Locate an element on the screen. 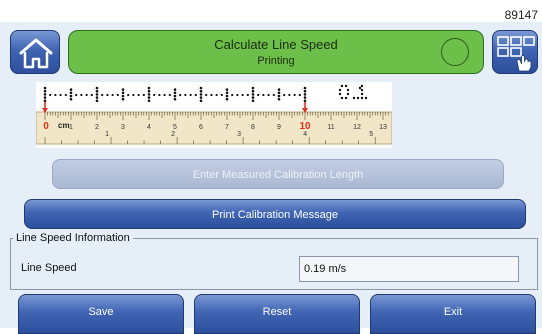 This screenshot has height=334, width=542. cm-tick-label: 9 is located at coordinates (279, 127).